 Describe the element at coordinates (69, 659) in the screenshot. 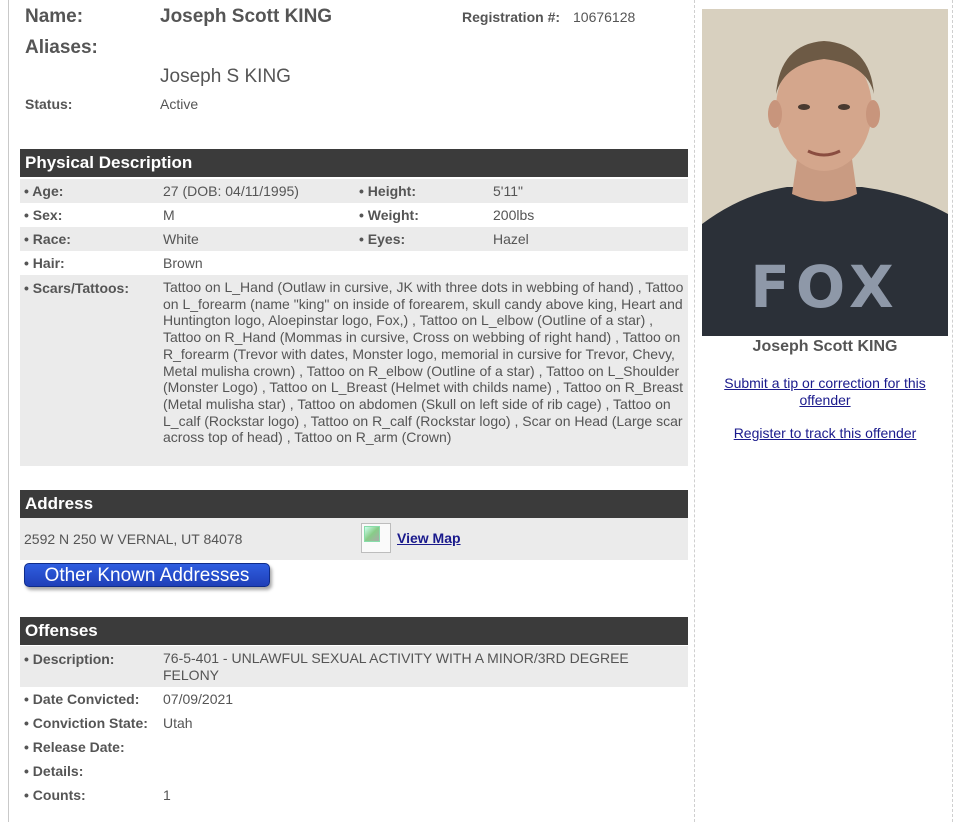

I see `description-label: Description:` at that location.